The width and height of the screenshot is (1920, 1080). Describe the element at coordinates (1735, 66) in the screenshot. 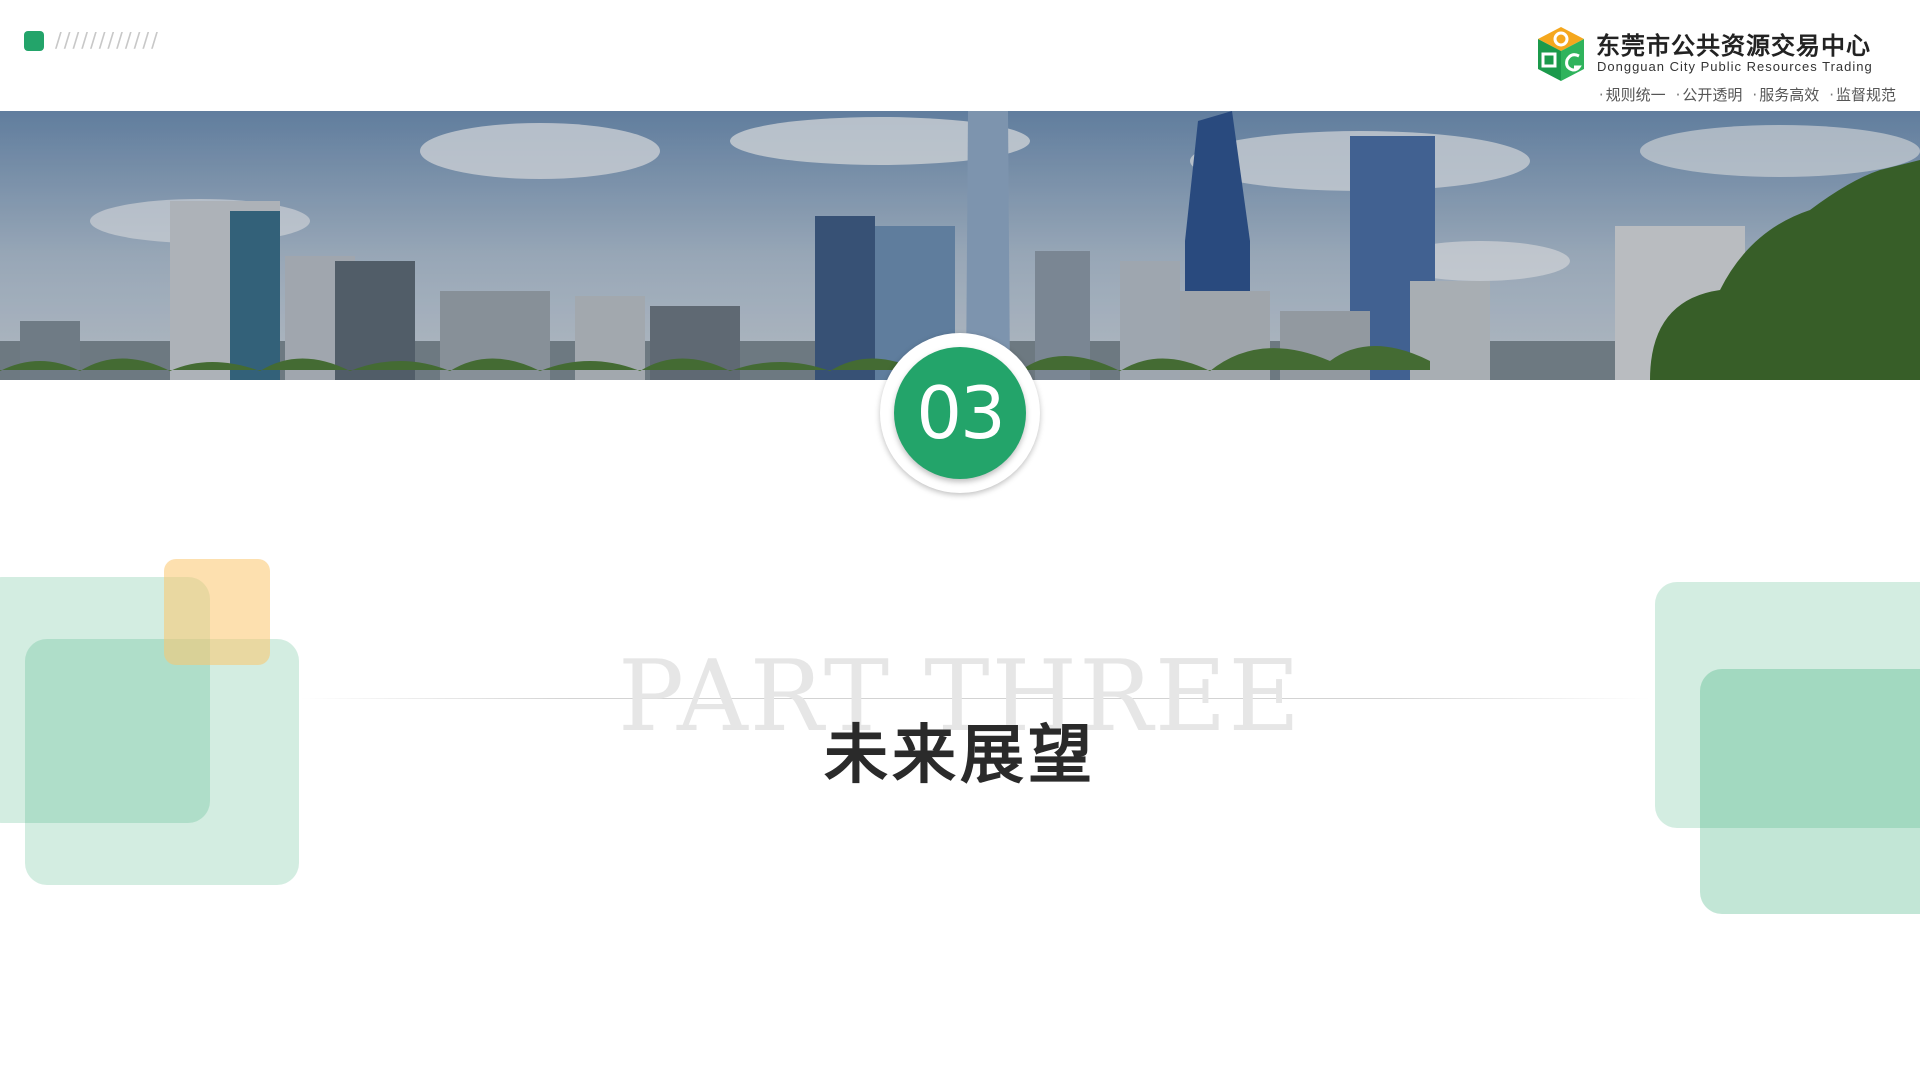

I see `logo-name-en: Dongguan City Public Resources Trading` at that location.